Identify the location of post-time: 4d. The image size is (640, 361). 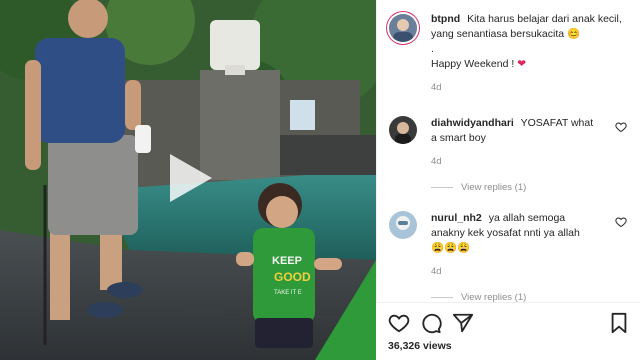
(436, 87).